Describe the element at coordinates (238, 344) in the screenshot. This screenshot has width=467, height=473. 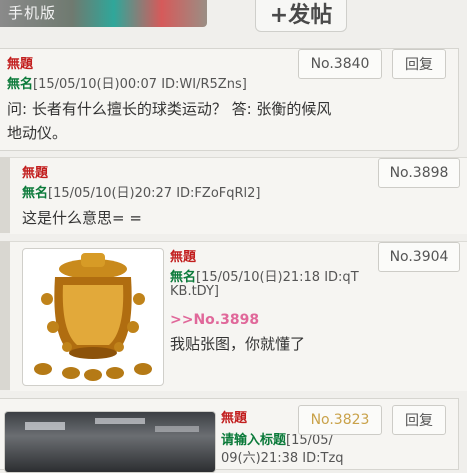
I see `post-body: 我贴张图，你就懂了` at that location.